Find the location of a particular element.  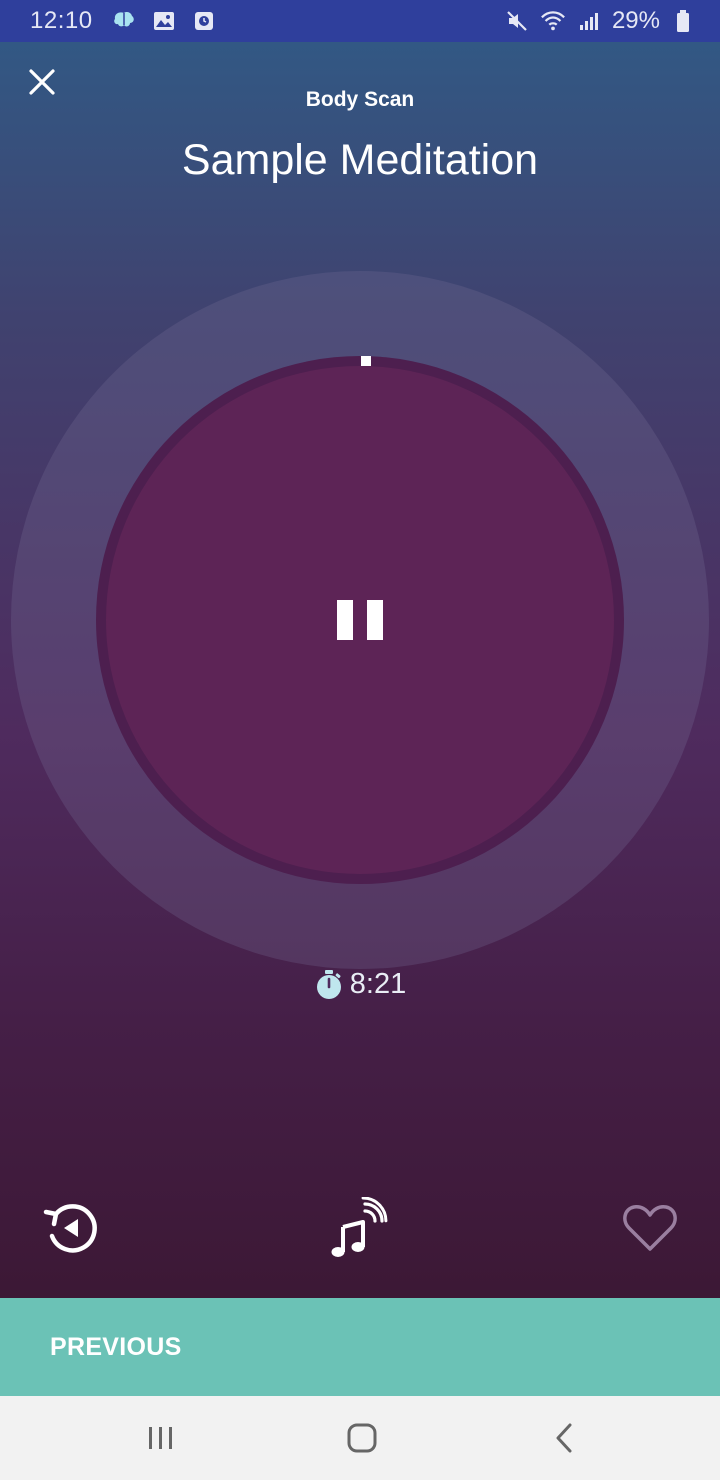

player-controls is located at coordinates (360, 1231).